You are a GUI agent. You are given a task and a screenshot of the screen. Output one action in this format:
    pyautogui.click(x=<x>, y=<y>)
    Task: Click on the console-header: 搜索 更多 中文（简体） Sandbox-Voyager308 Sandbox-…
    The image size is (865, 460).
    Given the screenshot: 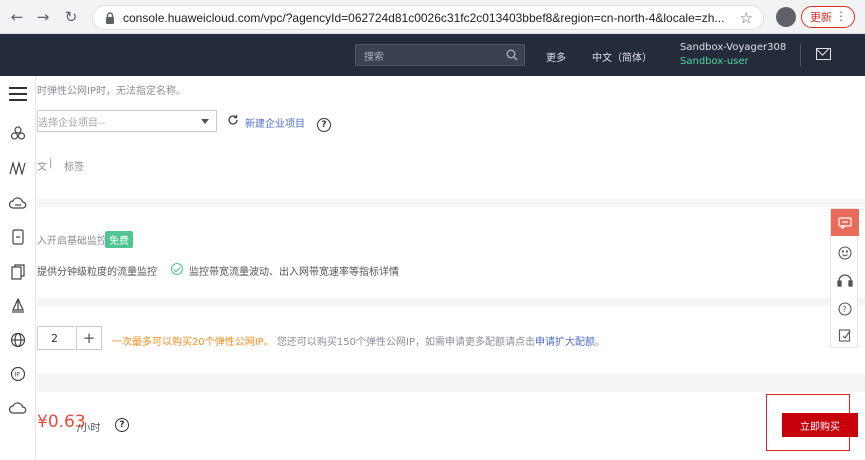 What is the action you would take?
    pyautogui.click(x=432, y=55)
    